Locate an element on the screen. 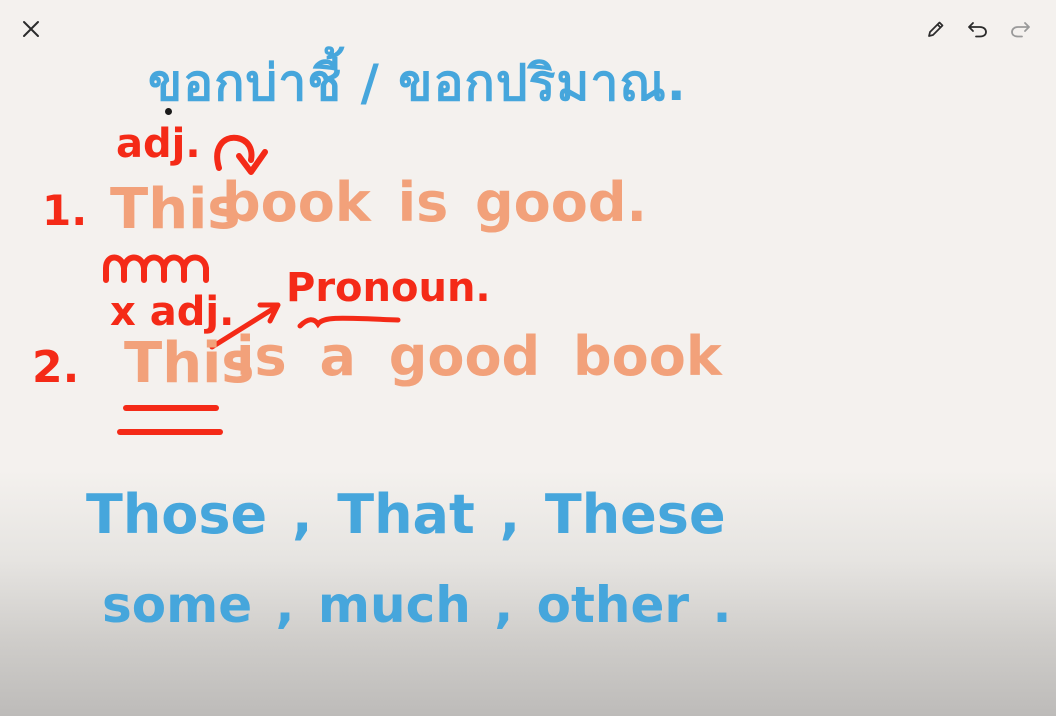 This screenshot has height=716, width=1056. pronoun-label: Pronoun. is located at coordinates (388, 288).